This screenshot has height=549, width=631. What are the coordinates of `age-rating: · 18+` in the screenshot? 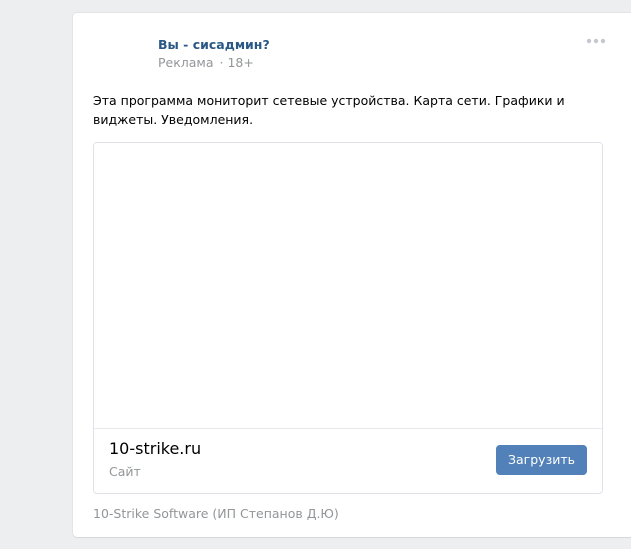 It's located at (236, 62).